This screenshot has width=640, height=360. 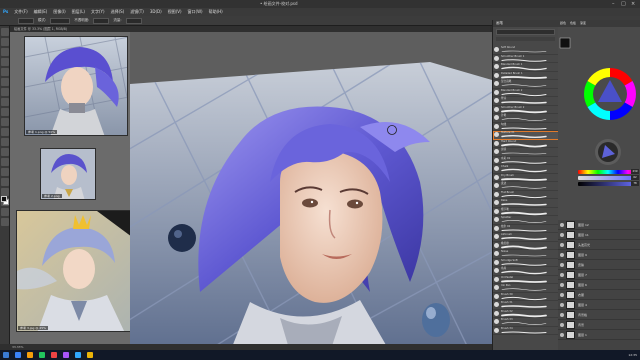 What do you see at coordinates (78, 12) in the screenshot?
I see `menu-item: 图层(L)` at bounding box center [78, 12].